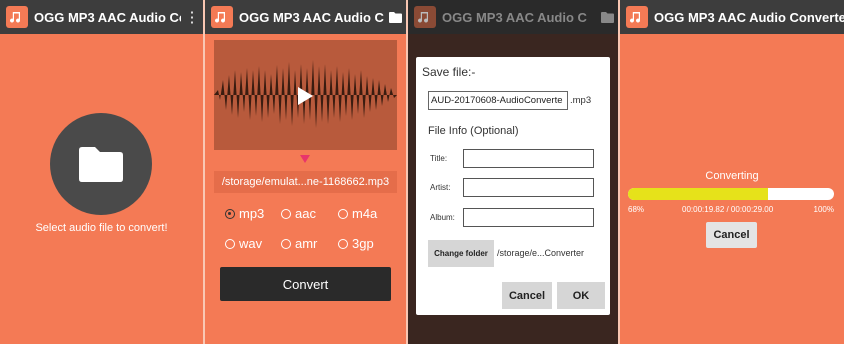 The width and height of the screenshot is (844, 344). I want to click on folder-icon, so click(101, 164).